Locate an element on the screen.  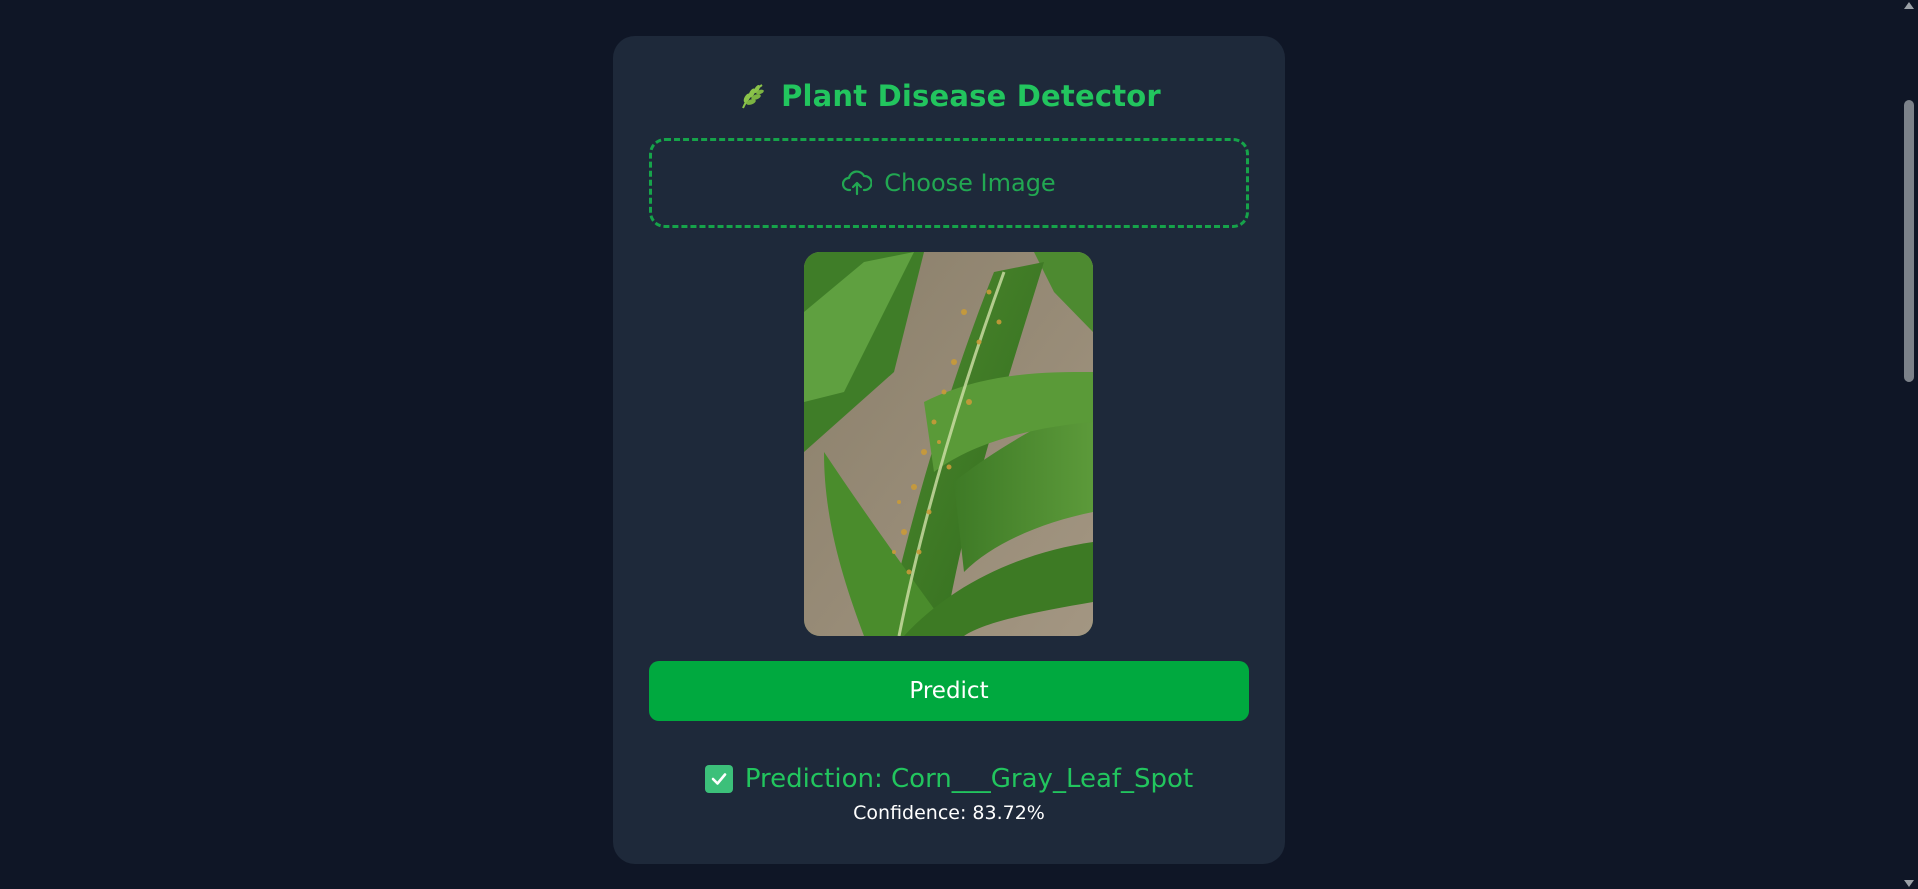
choose-image-button: Choose Image is located at coordinates (949, 183).